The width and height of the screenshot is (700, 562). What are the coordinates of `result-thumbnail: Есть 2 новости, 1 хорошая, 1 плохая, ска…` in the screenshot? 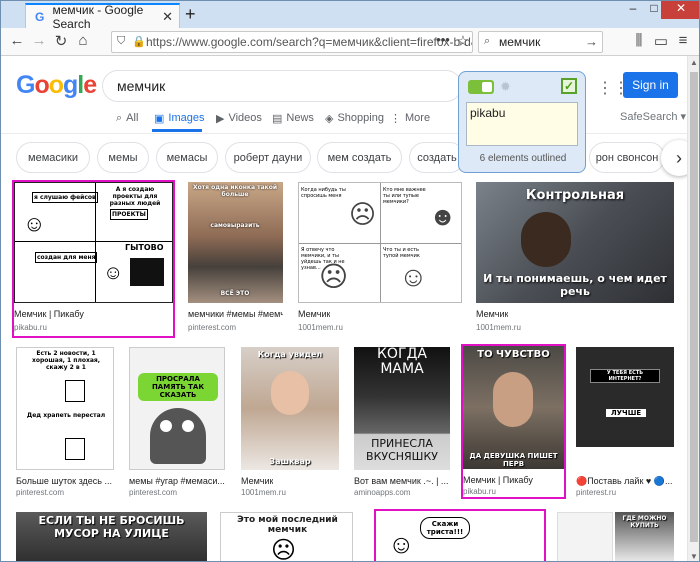 It's located at (65, 408).